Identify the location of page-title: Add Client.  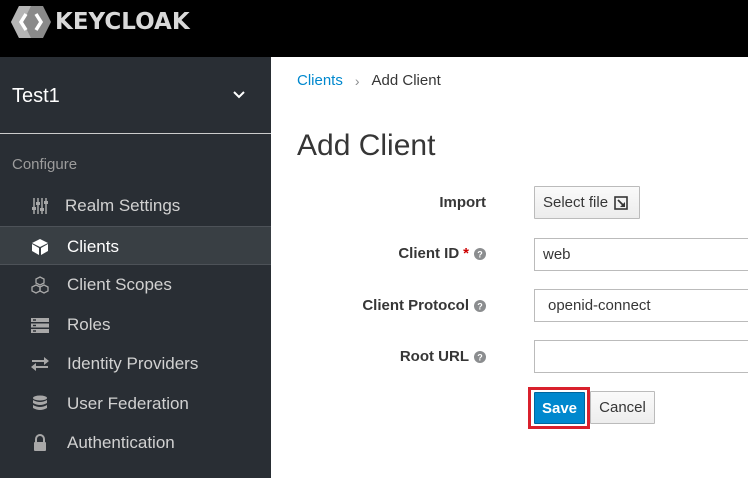
(366, 145).